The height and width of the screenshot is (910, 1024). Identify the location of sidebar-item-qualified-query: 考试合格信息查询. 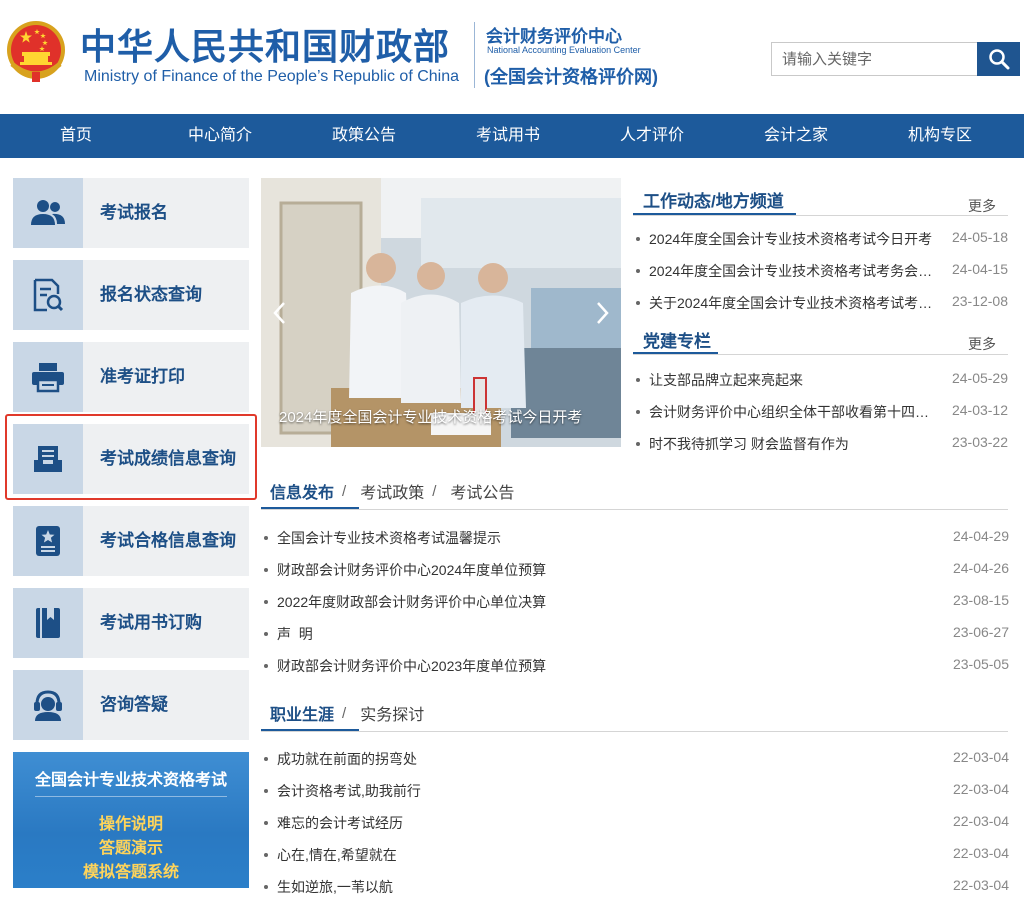
(131, 541).